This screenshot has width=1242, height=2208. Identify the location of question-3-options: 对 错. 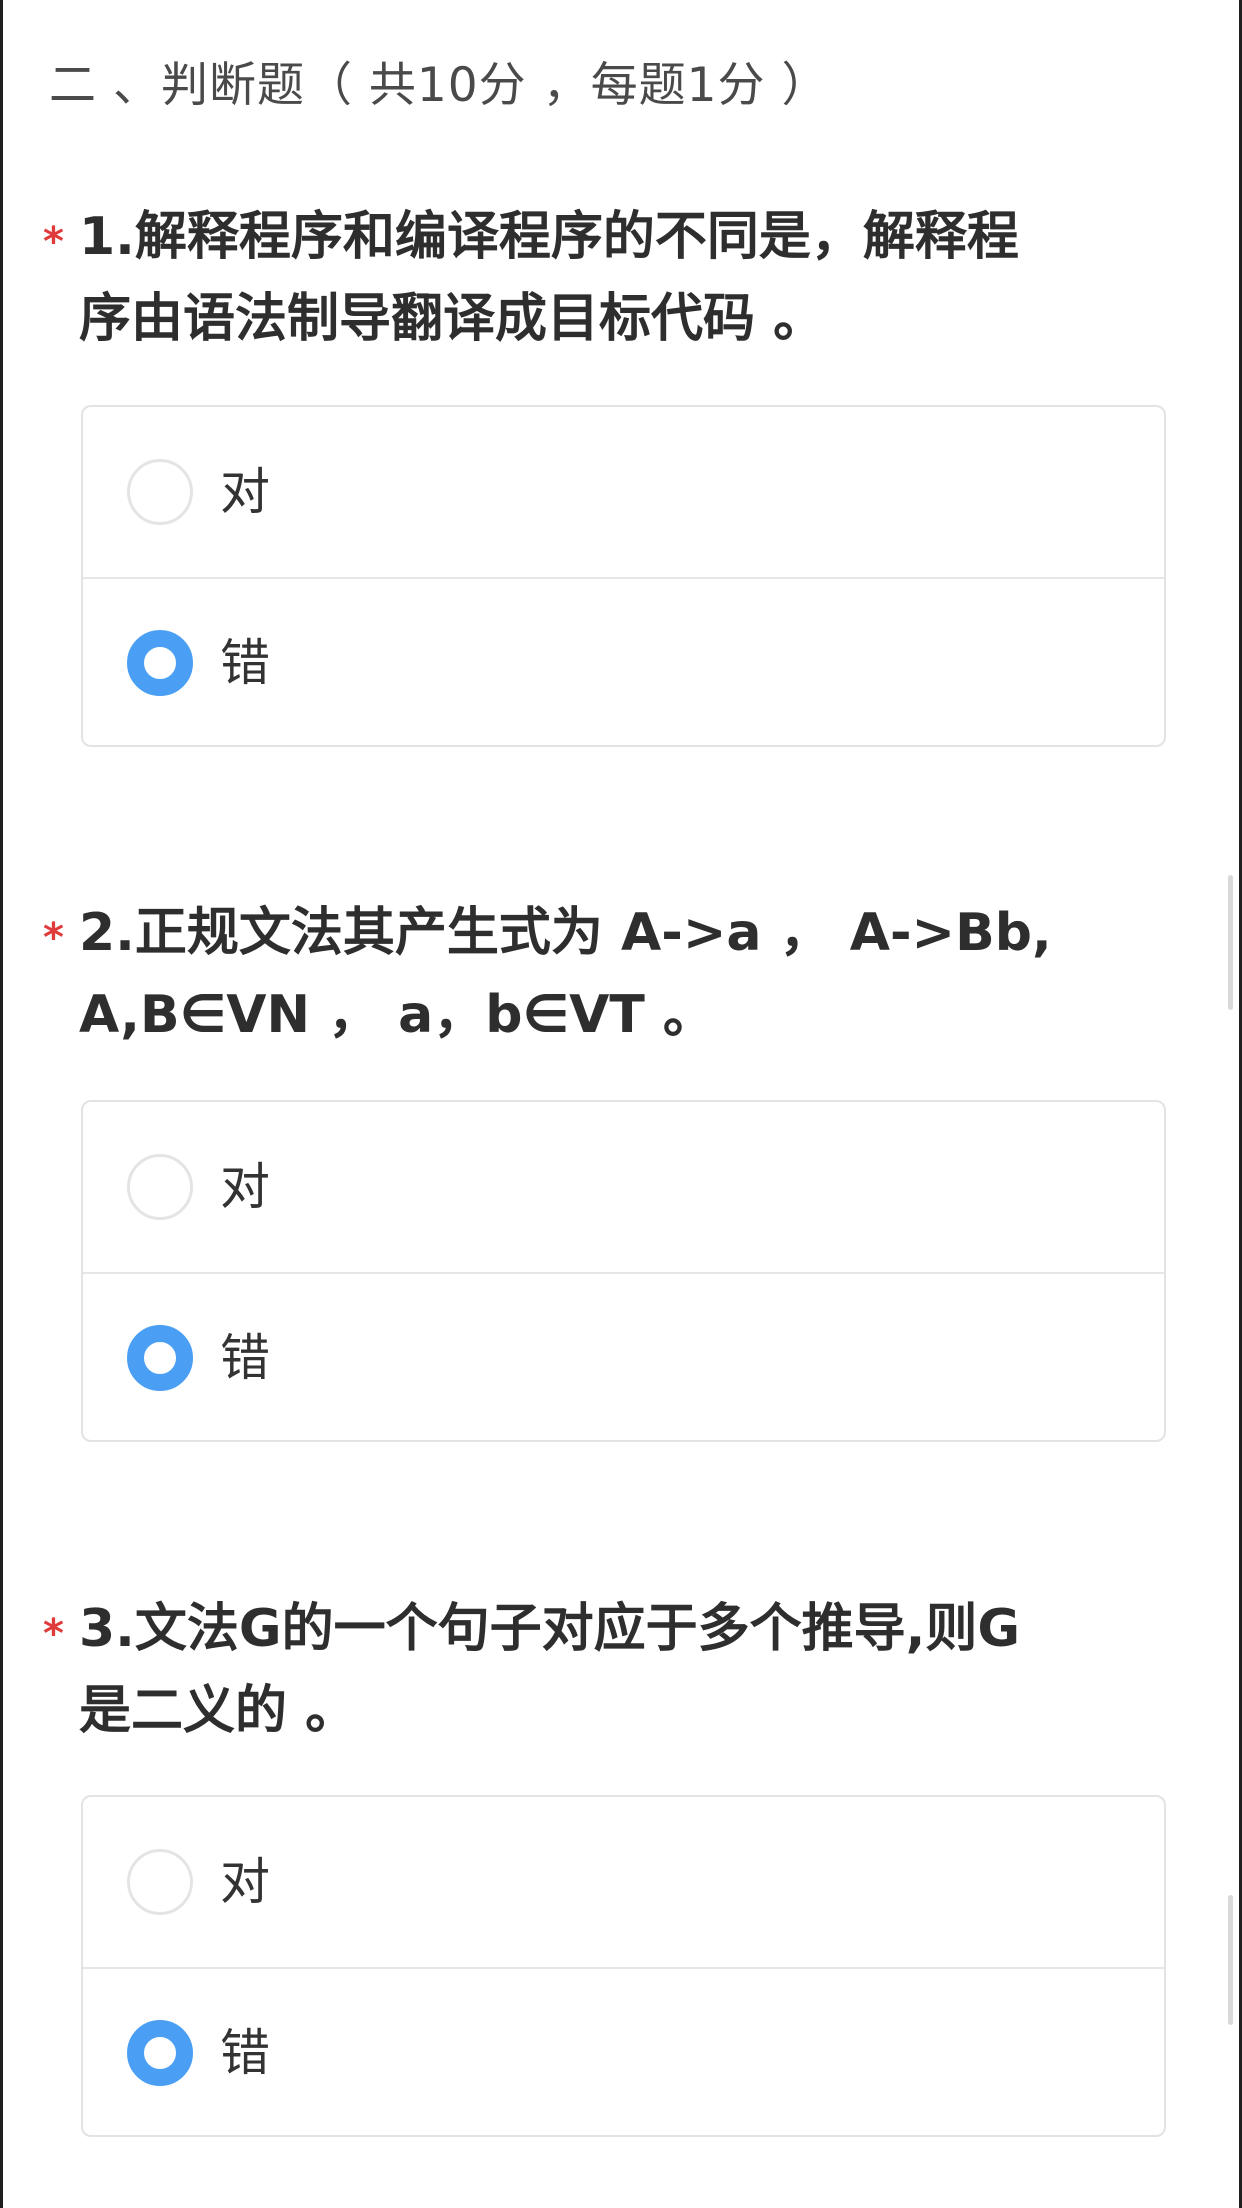
(623, 1966).